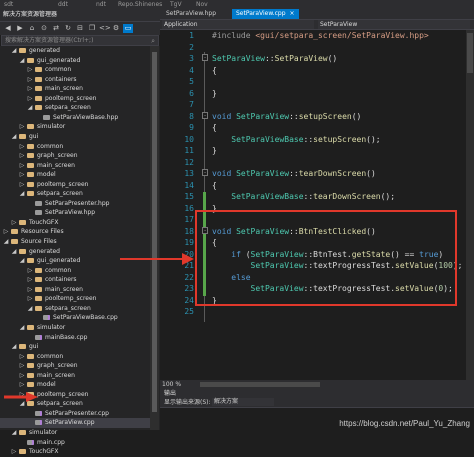 The width and height of the screenshot is (474, 457). Describe the element at coordinates (243, 402) in the screenshot. I see `output-source-dropdown: 解决方案` at that location.